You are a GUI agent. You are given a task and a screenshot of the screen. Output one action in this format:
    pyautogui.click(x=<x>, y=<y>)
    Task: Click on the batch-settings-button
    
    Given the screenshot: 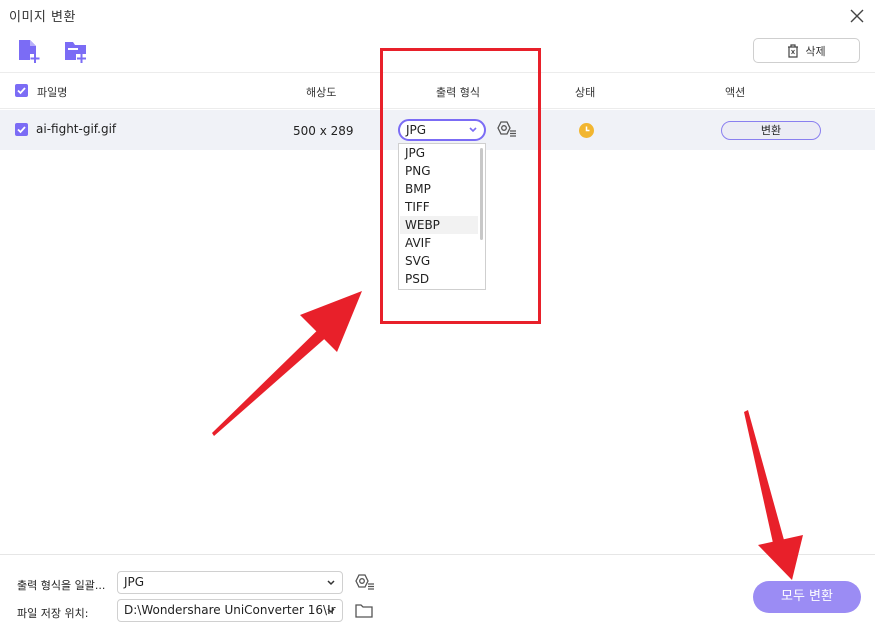 What is the action you would take?
    pyautogui.click(x=365, y=585)
    